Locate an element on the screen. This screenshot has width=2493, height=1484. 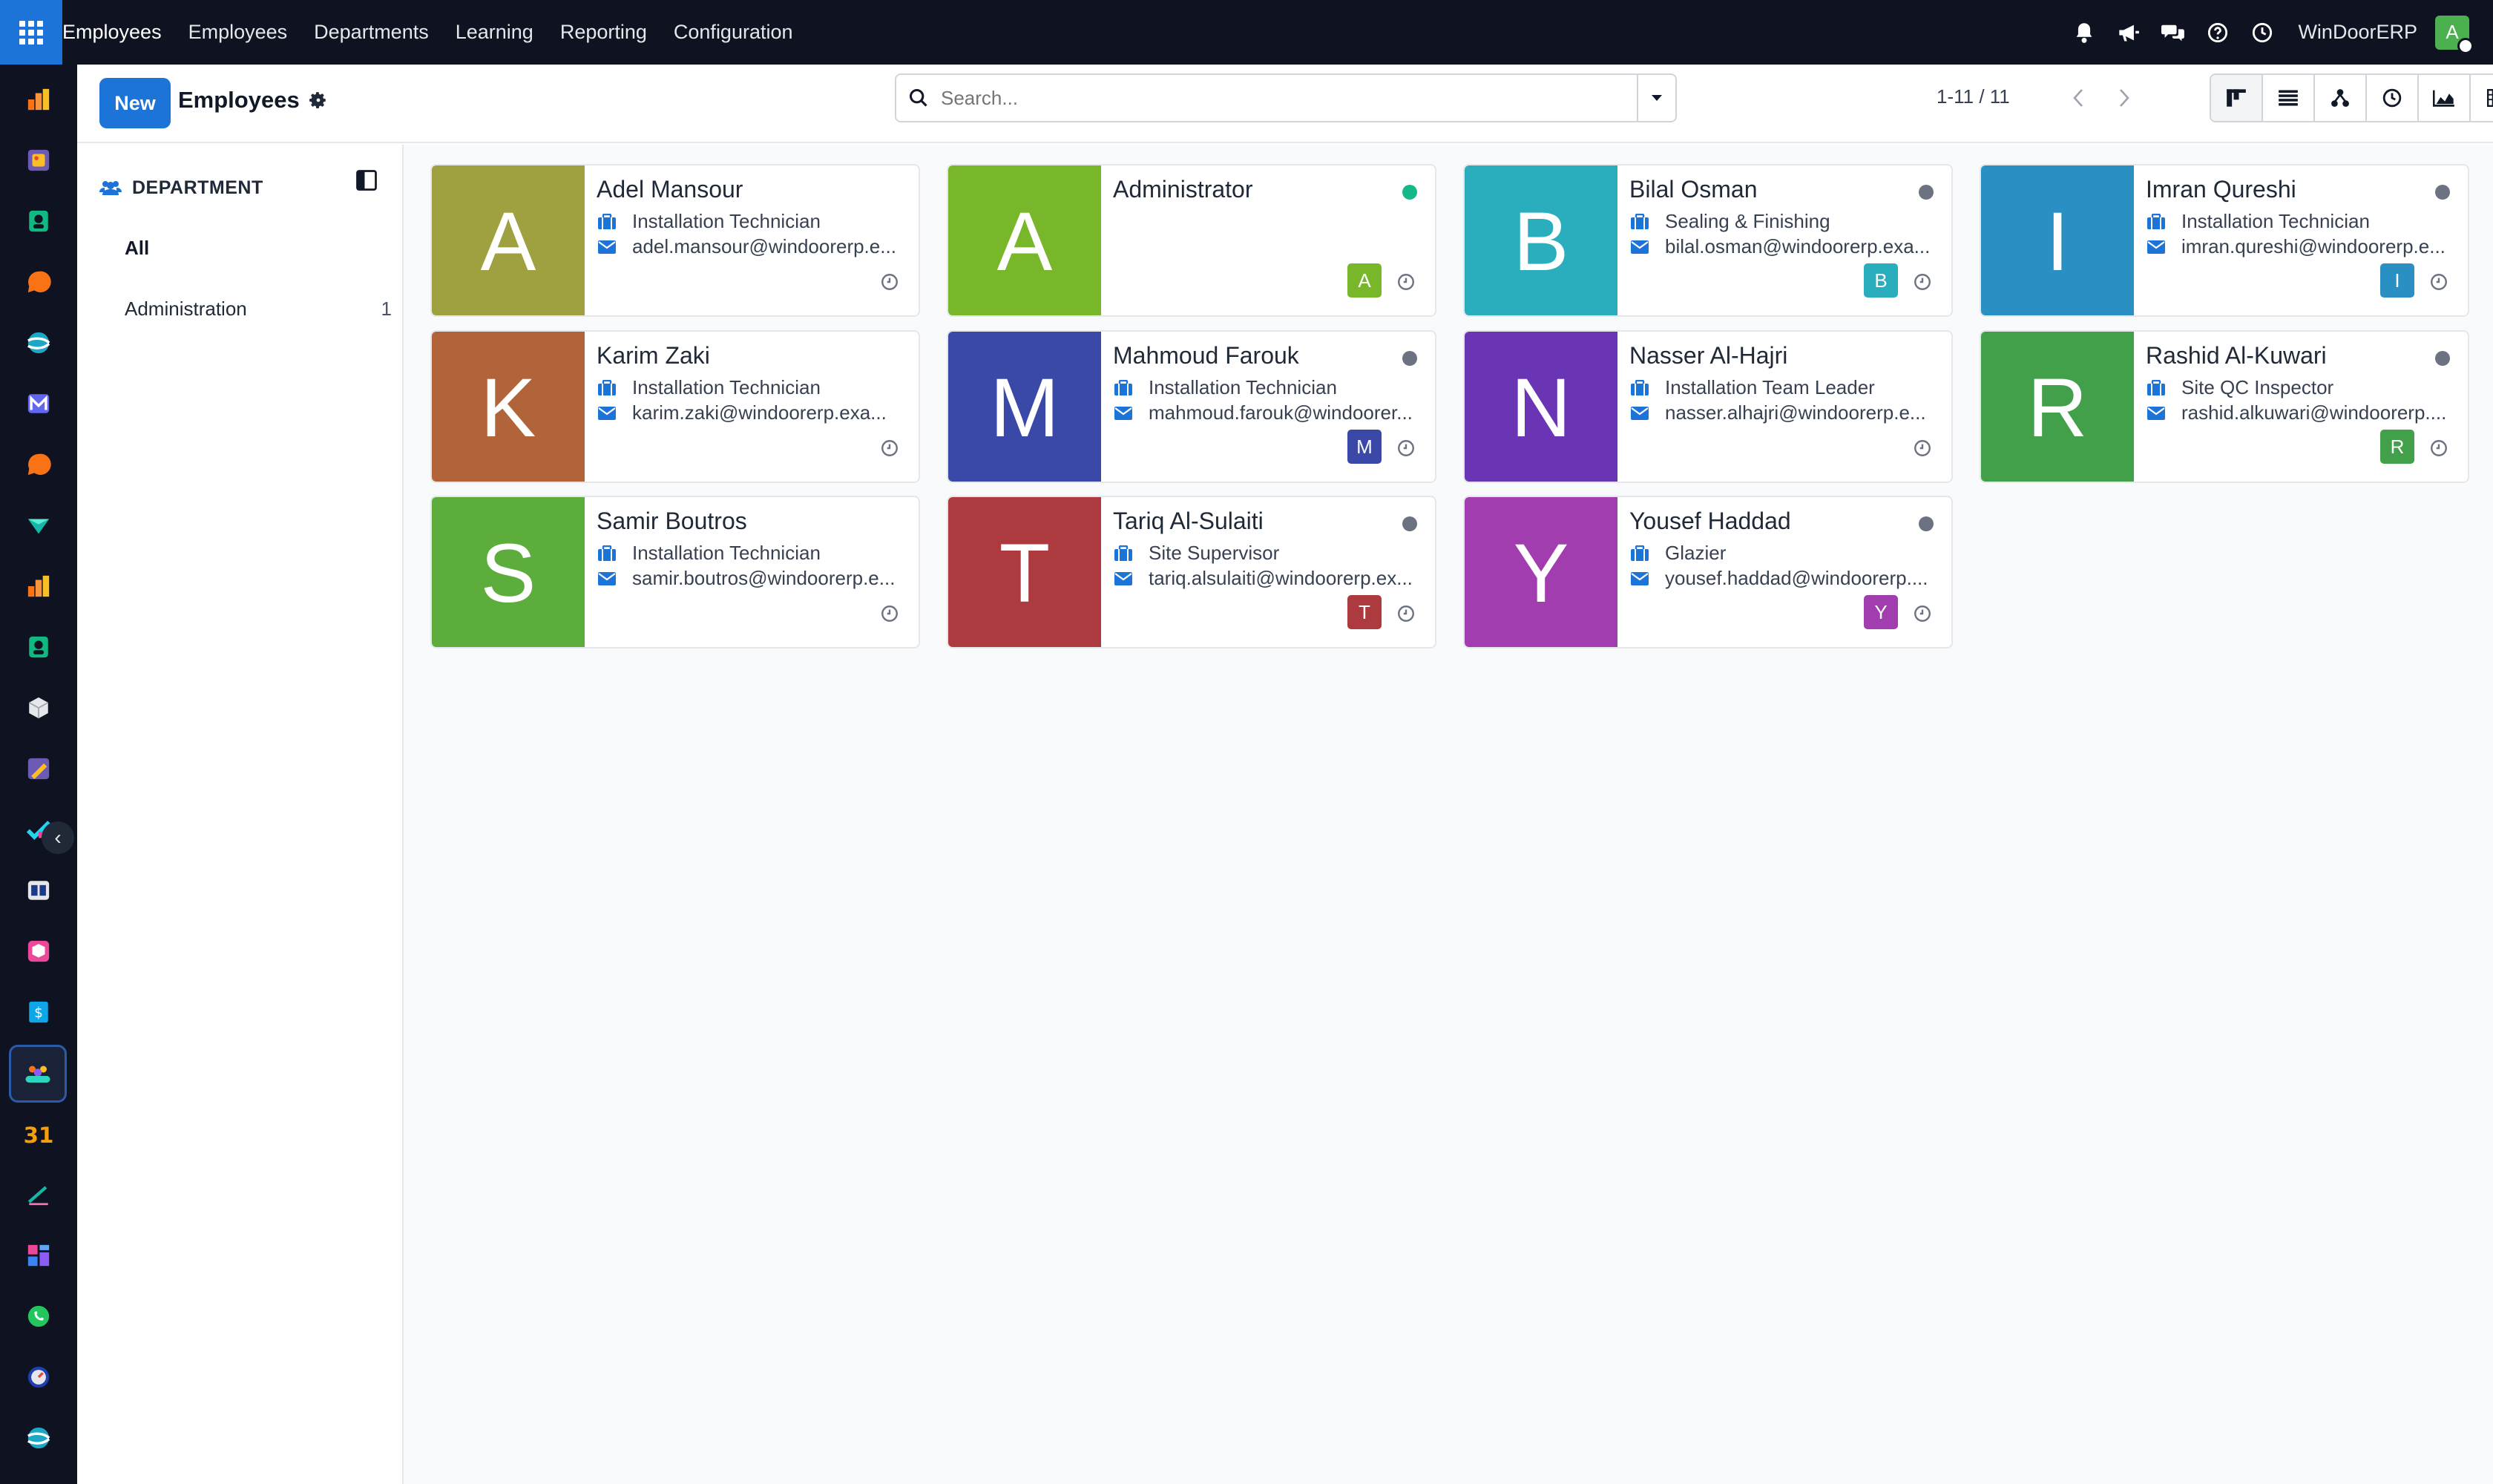
sketch-app-icon is located at coordinates (38, 1194).